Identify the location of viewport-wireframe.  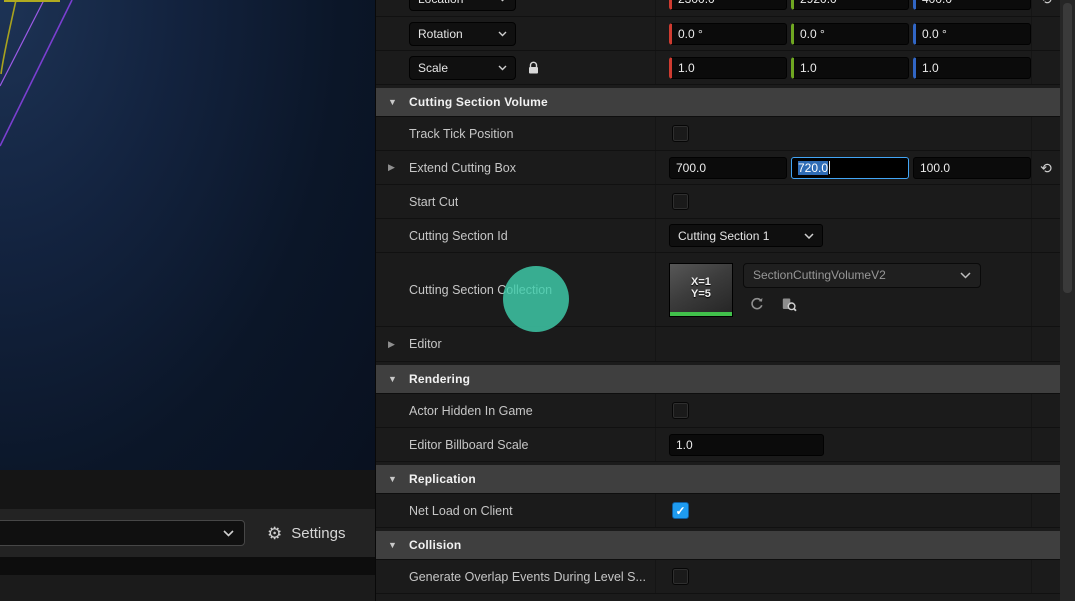
(36, 73).